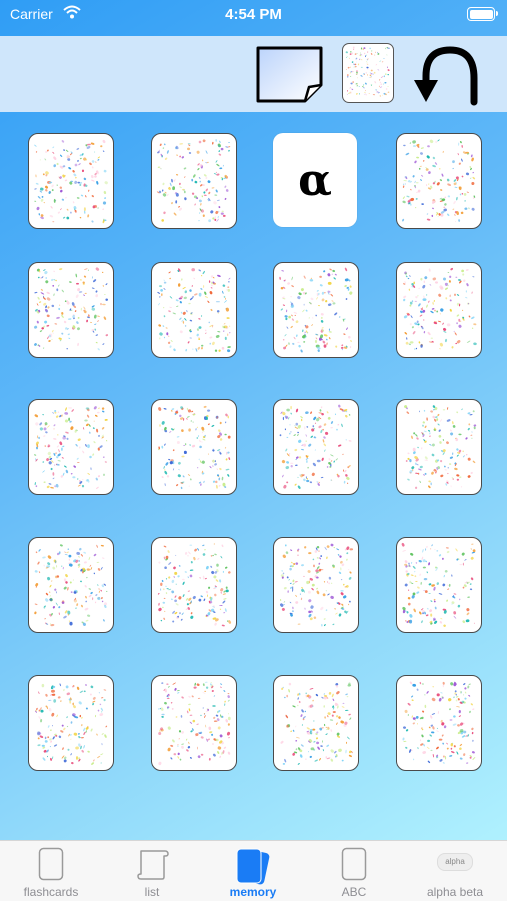 This screenshot has width=507, height=901. I want to click on alpha-badge-text: alpha, so click(455, 861).